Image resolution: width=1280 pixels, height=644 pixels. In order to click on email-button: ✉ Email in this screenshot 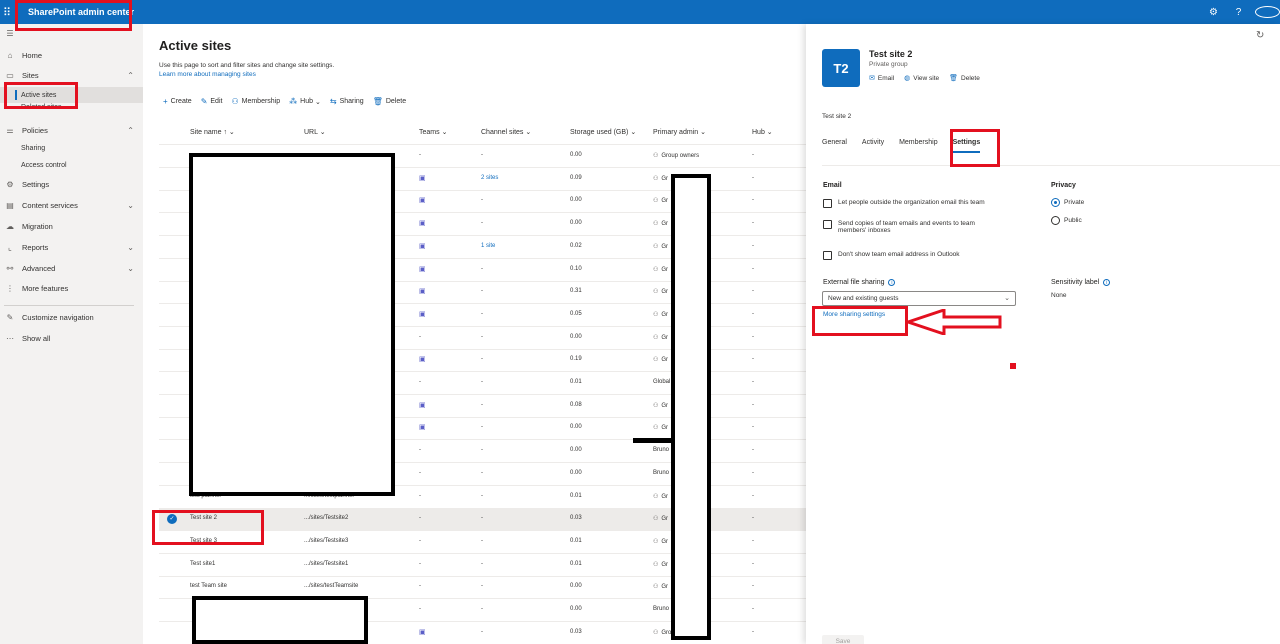, I will do `click(881, 78)`.